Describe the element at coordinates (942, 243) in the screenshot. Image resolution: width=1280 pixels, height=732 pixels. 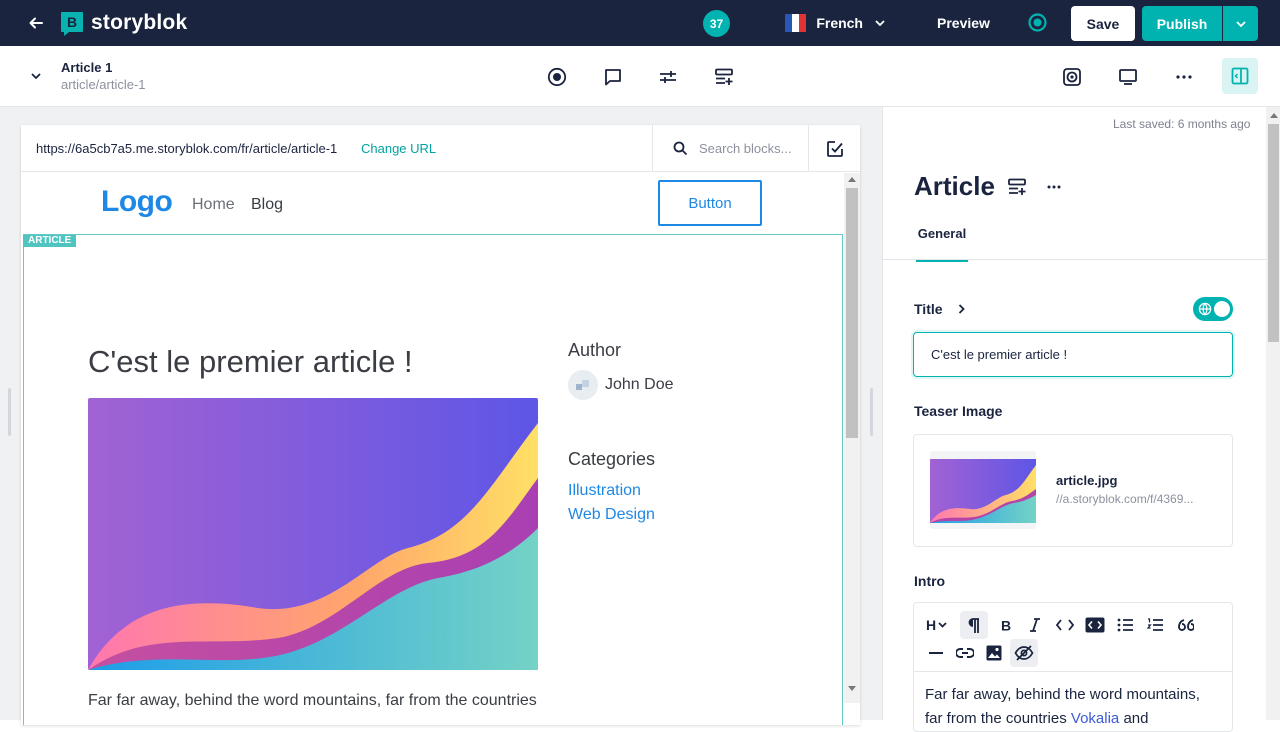
I see `tab-general: General` at that location.